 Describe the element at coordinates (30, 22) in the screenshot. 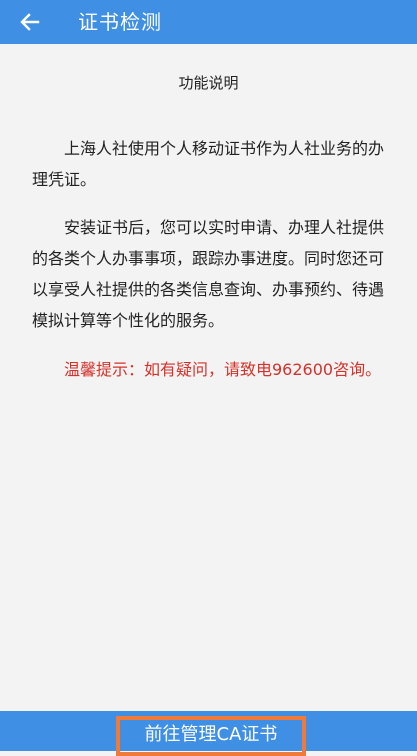

I see `arrow-left-icon` at that location.